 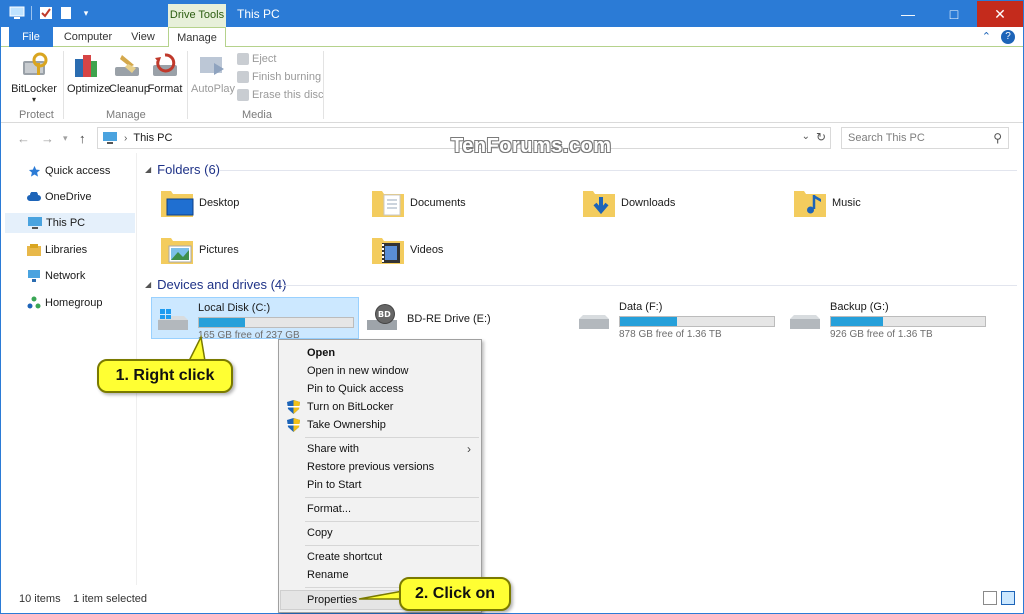 I want to click on folder-tile: Downloads, so click(x=628, y=203).